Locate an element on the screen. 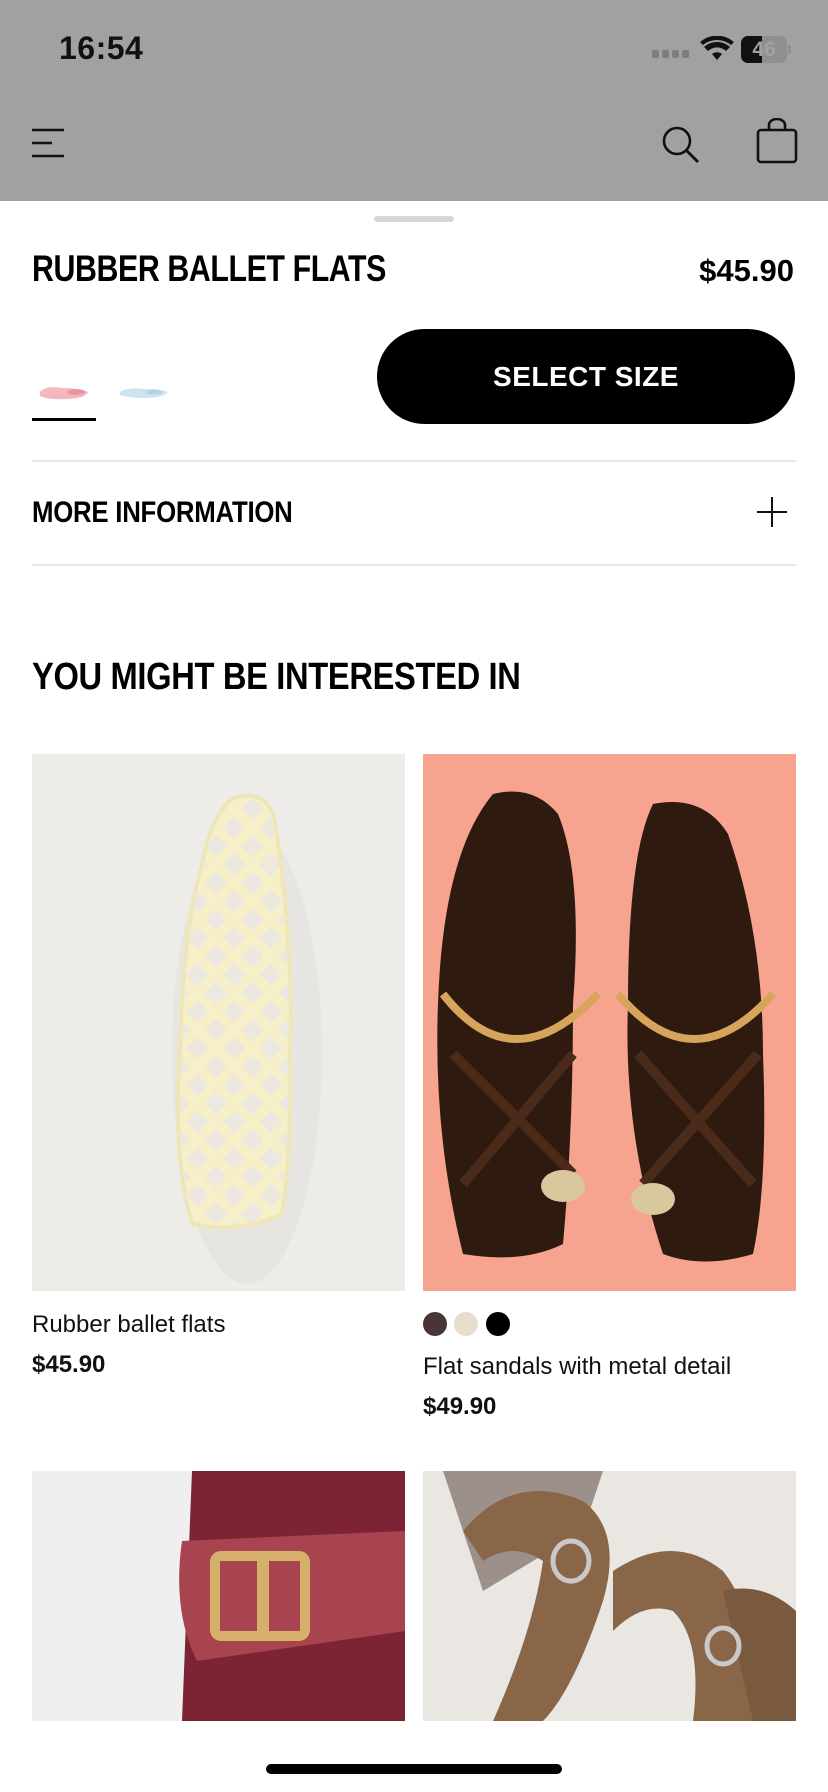 The image size is (828, 1792). menu-icon is located at coordinates (48, 143).